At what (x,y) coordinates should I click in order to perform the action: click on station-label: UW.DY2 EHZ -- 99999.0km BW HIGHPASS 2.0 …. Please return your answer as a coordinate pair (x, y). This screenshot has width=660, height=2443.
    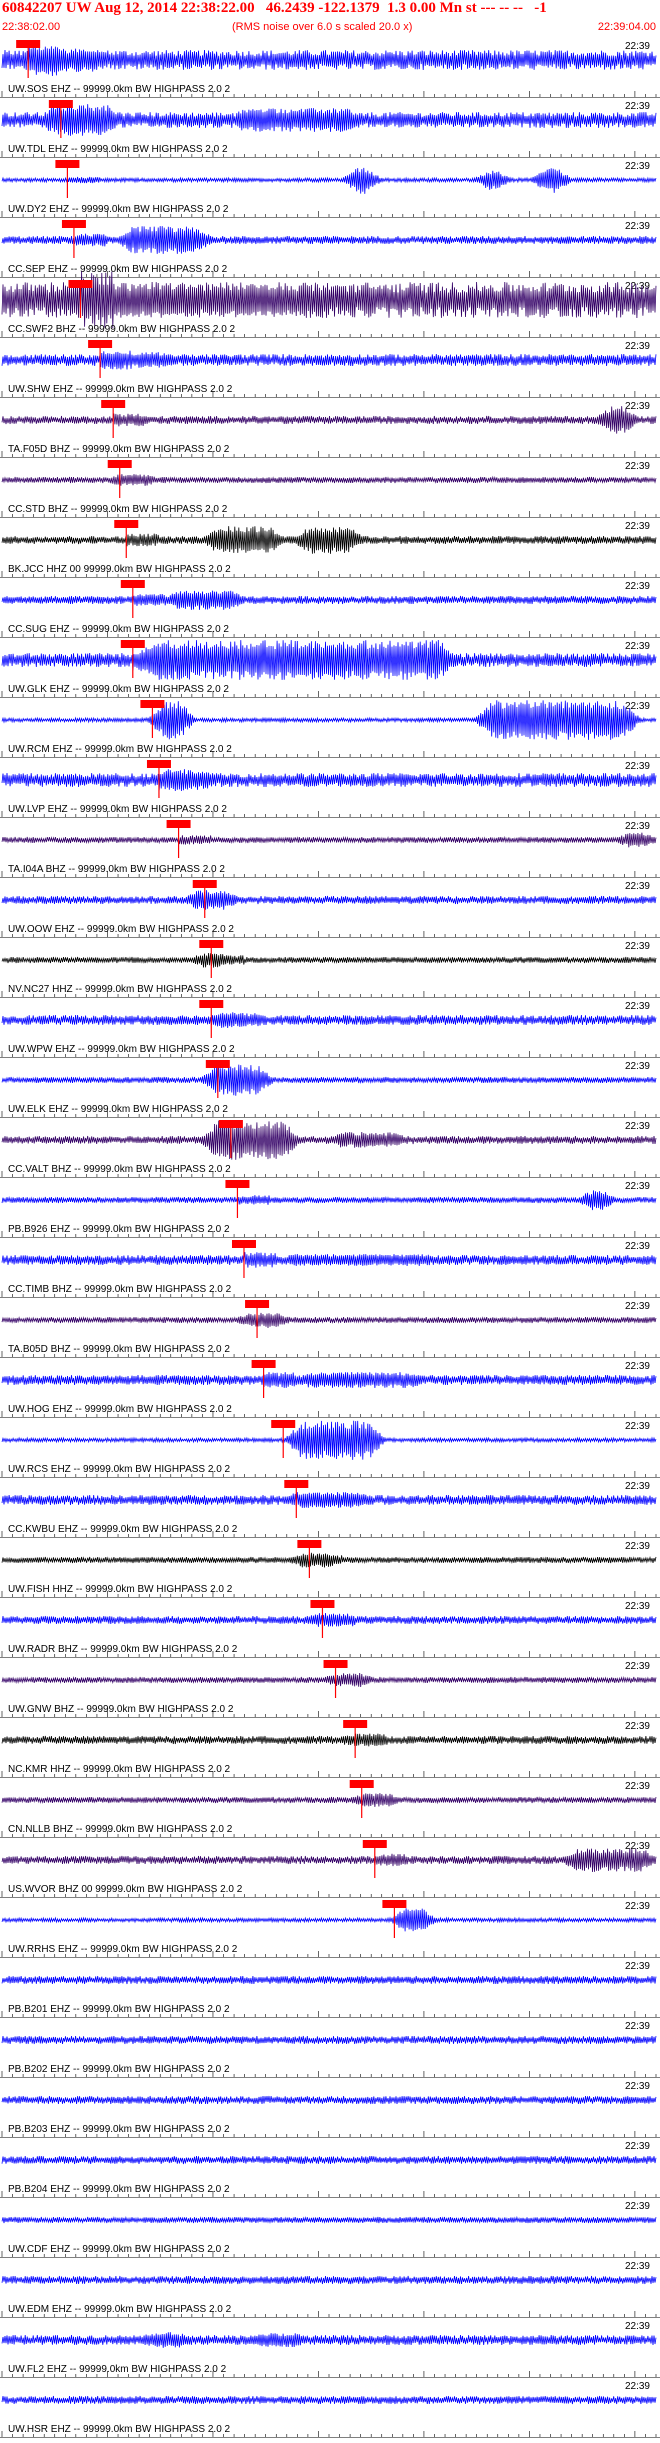
    Looking at the image, I should click on (118, 209).